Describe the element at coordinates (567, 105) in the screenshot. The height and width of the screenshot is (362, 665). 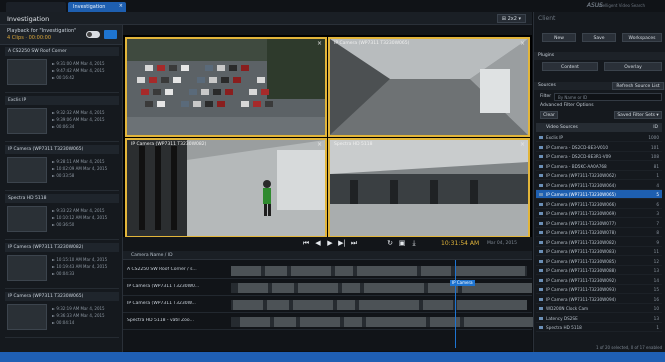
I see `advanced-filter-toggle: Advanced Filter Options` at that location.